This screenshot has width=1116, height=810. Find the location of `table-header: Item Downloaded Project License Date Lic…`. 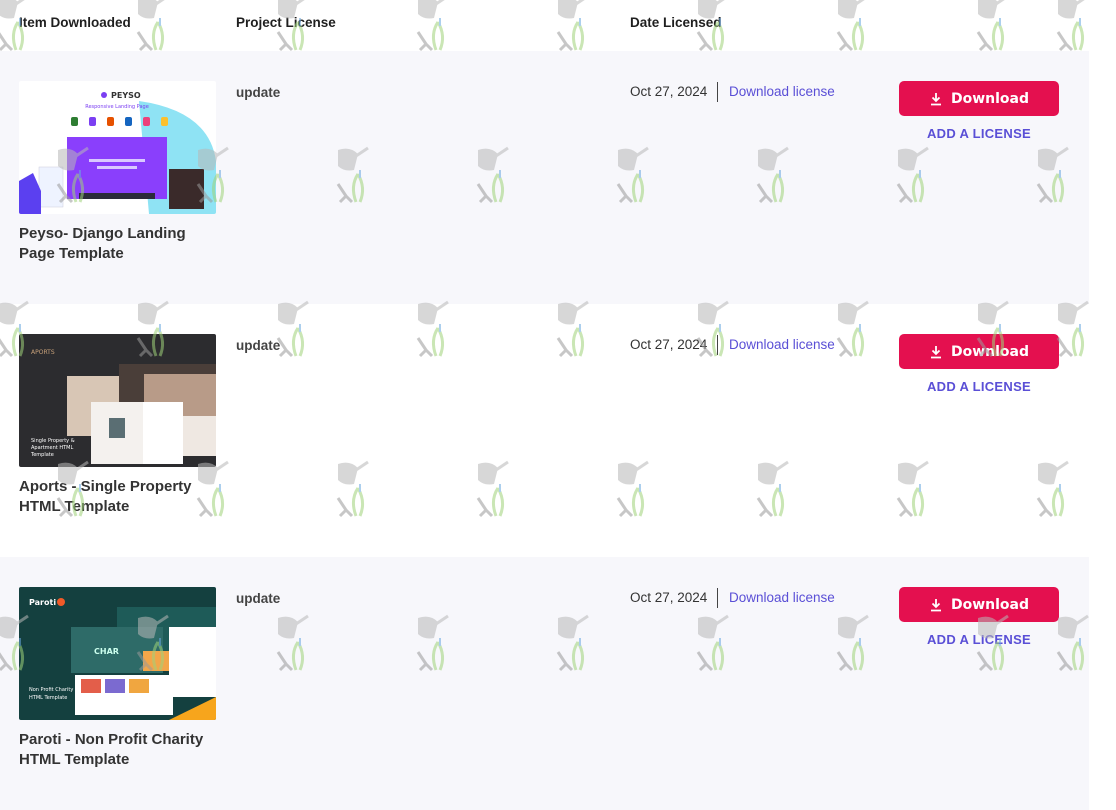

table-header: Item Downloaded Project License Date Lic… is located at coordinates (544, 25).